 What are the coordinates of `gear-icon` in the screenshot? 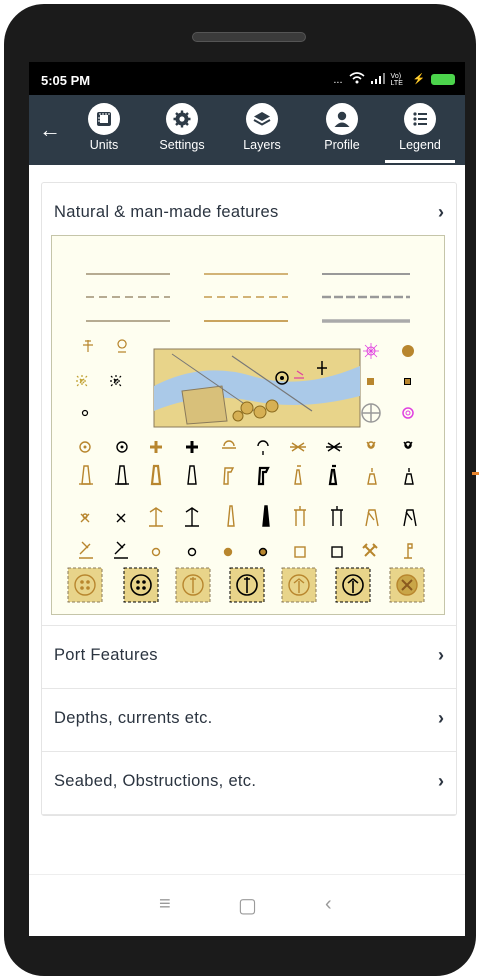 It's located at (182, 119).